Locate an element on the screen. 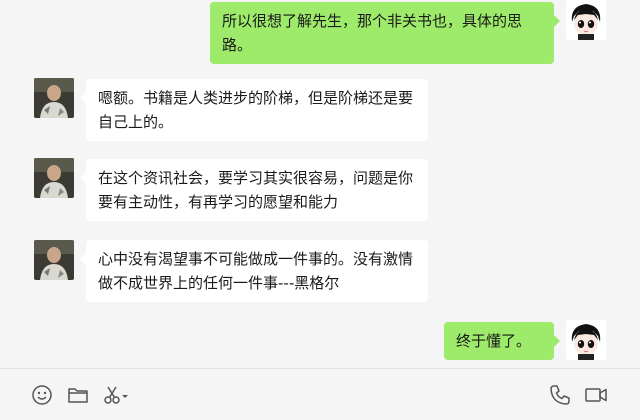 This screenshot has width=640, height=420. chevron-down-icon is located at coordinates (125, 396).